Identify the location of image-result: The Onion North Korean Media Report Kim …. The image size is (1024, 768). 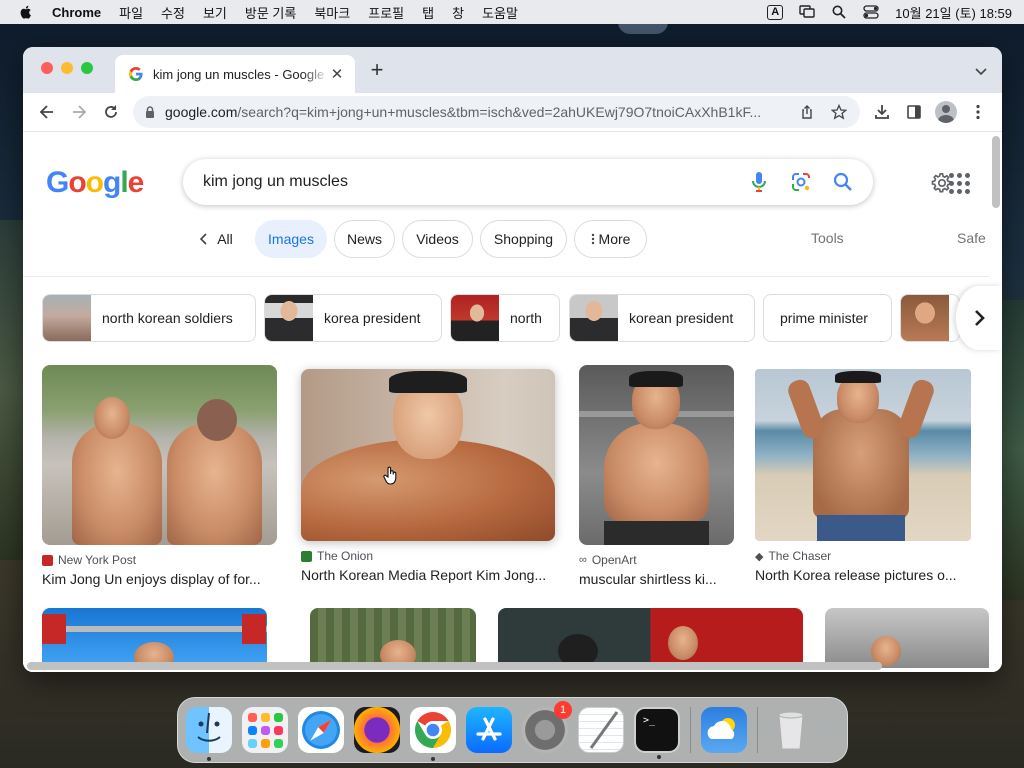
(428, 474).